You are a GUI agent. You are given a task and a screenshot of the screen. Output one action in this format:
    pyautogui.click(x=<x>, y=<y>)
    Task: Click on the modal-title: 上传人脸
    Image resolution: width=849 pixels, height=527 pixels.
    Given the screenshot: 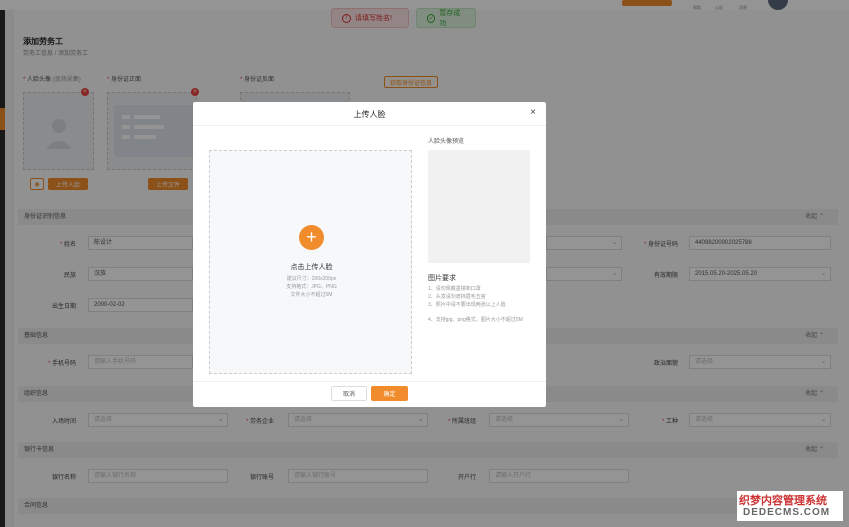 What is the action you would take?
    pyautogui.click(x=369, y=114)
    